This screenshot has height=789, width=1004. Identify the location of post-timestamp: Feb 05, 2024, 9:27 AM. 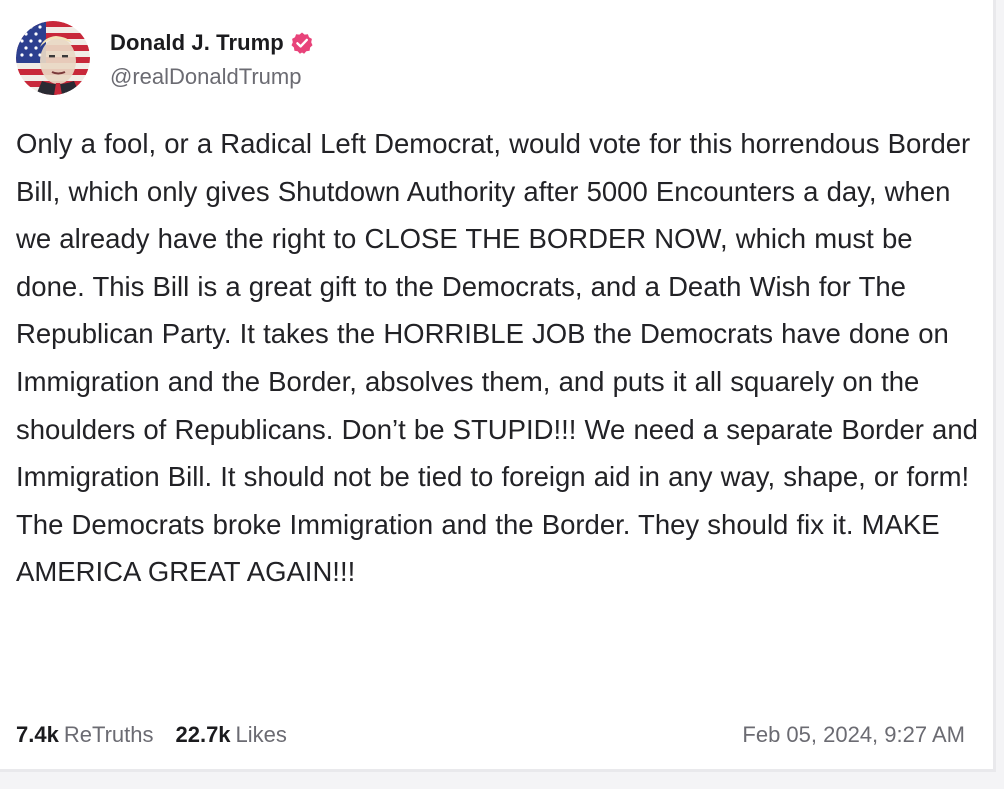
(853, 735).